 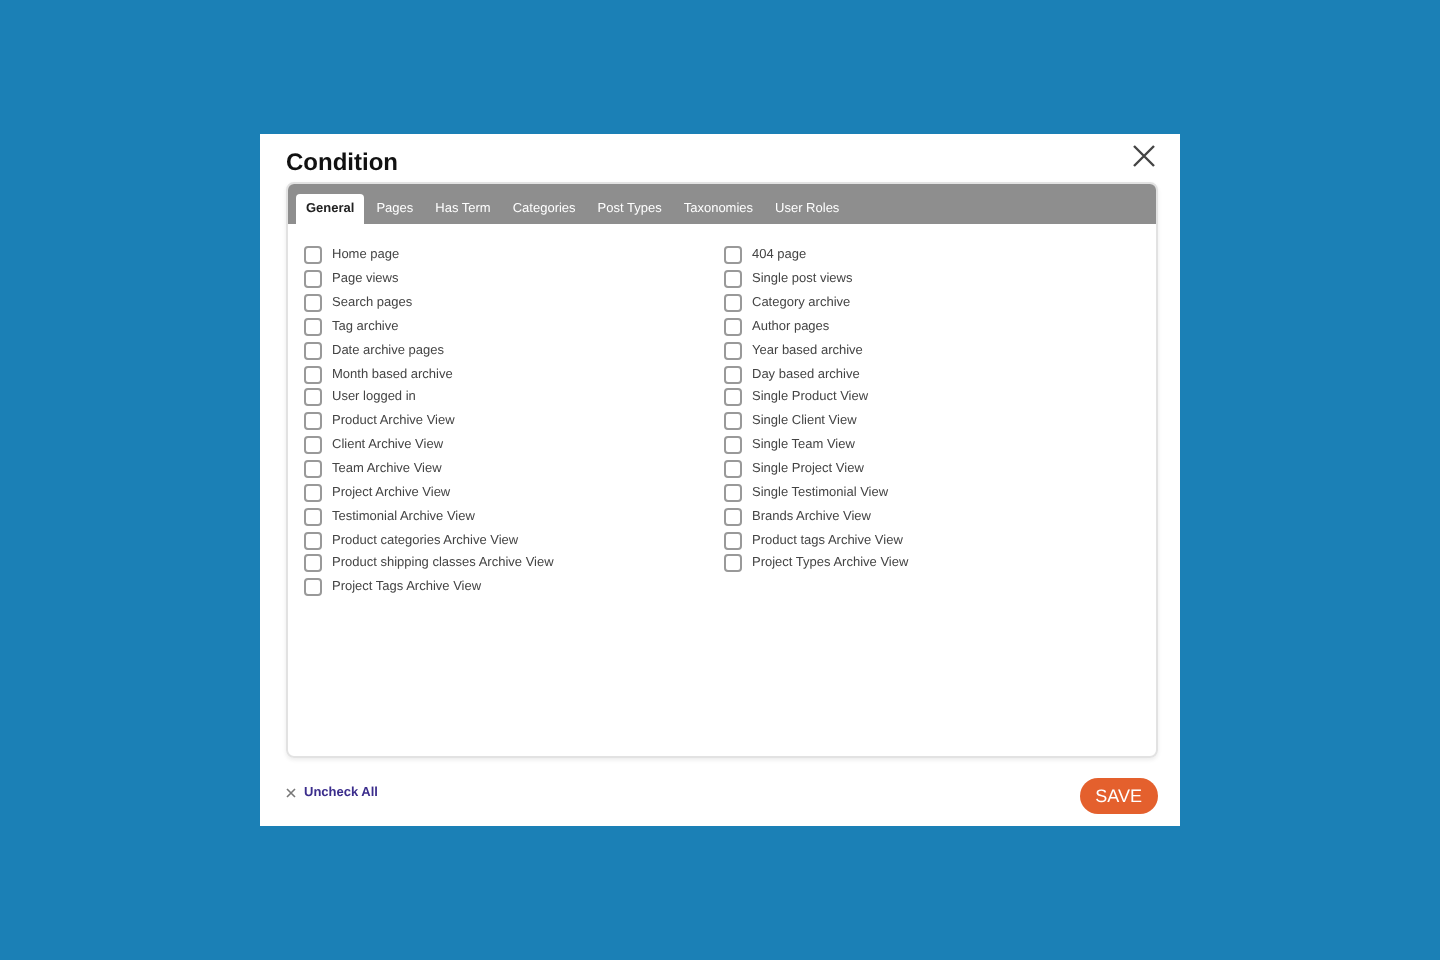 I want to click on close-icon, so click(x=291, y=792).